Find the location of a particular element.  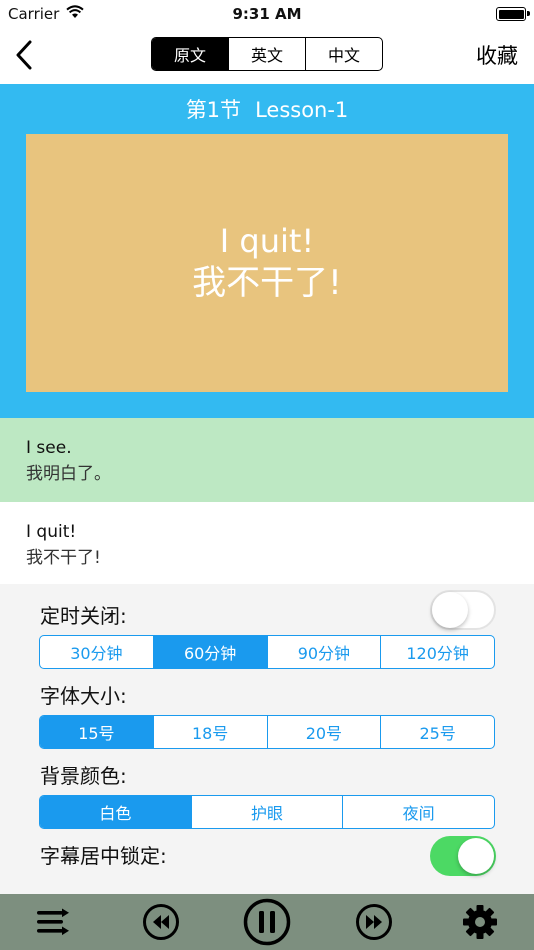

font-size-options: 15号 18号 20号 25号 is located at coordinates (267, 732).